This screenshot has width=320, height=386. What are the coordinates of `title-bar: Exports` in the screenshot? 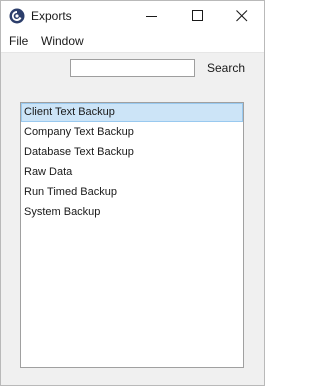 It's located at (132, 16).